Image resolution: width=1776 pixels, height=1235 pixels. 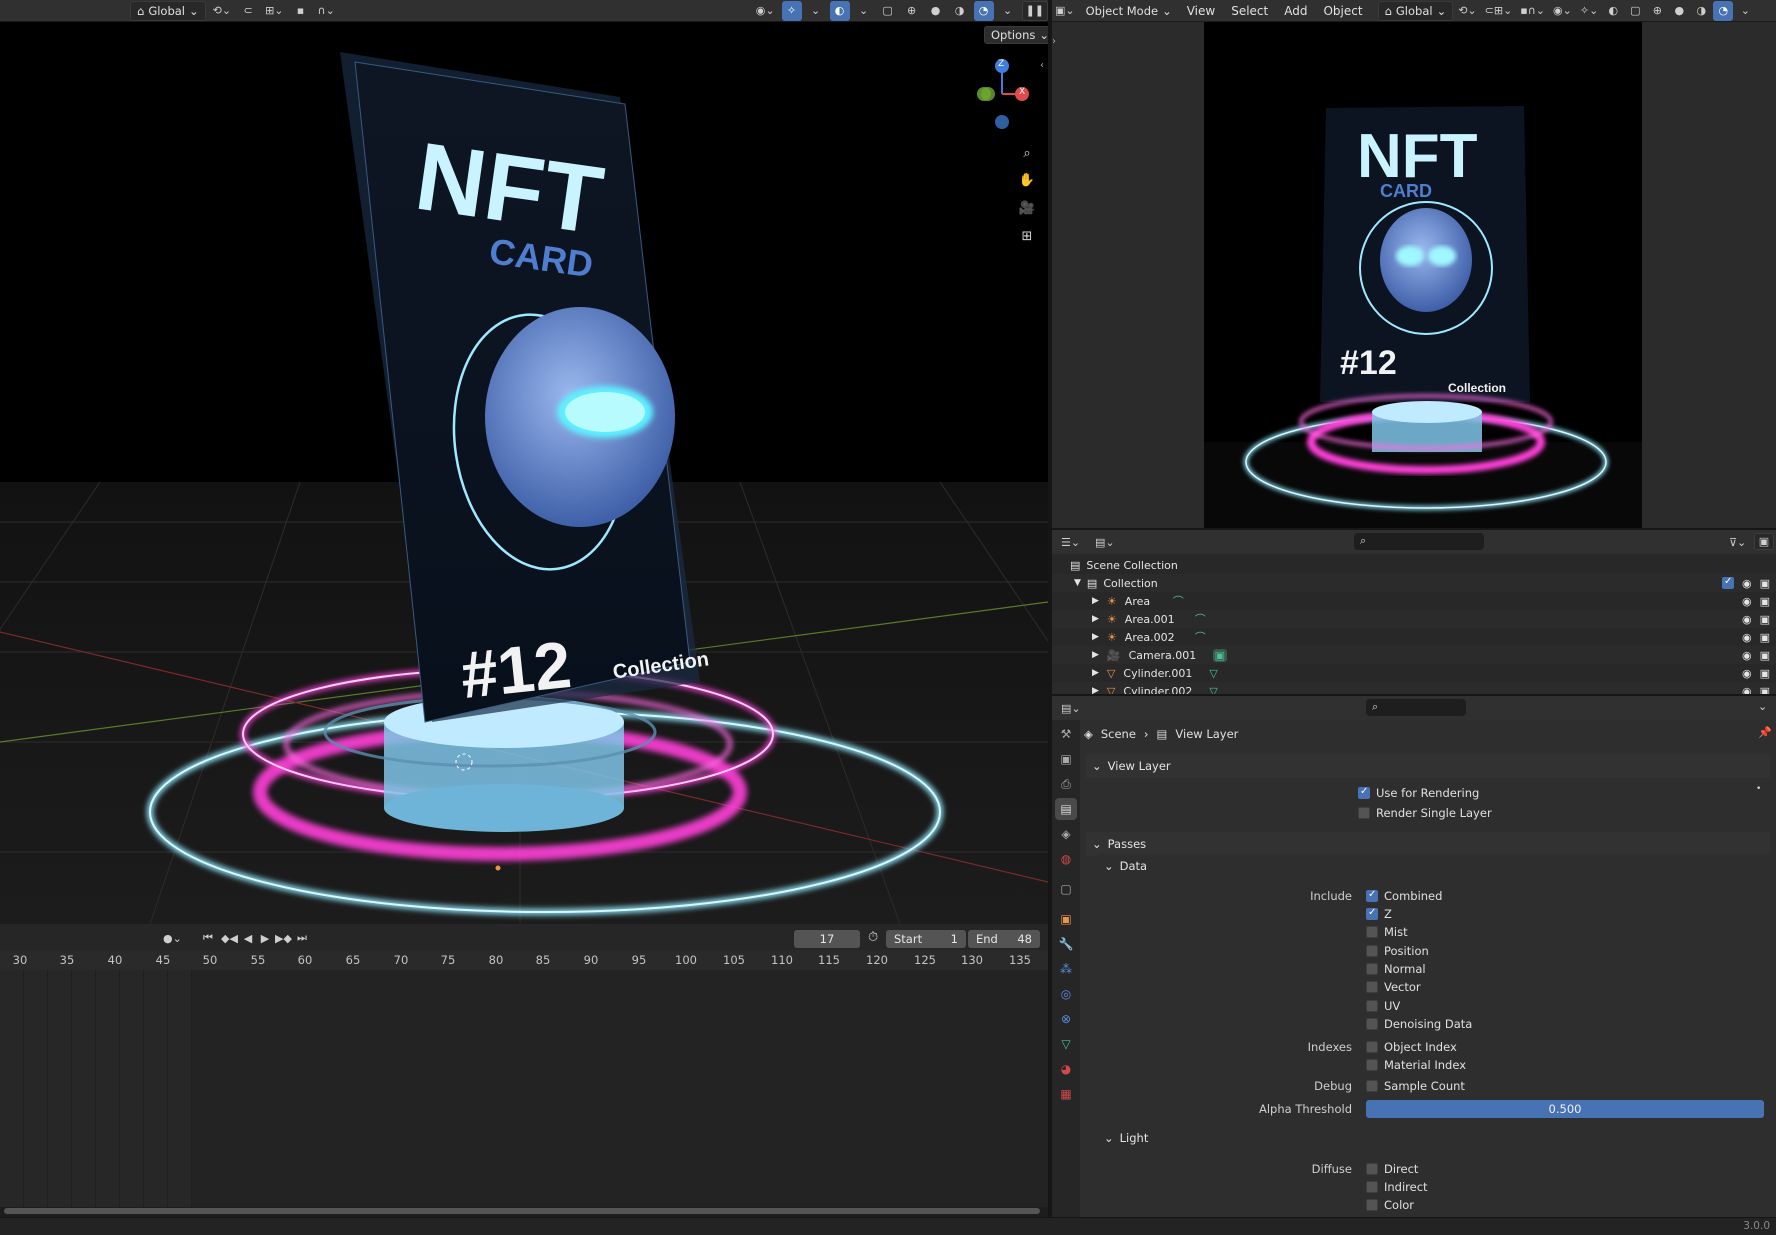 I want to click on tool-tab-icon: ⚒, so click(x=1066, y=734).